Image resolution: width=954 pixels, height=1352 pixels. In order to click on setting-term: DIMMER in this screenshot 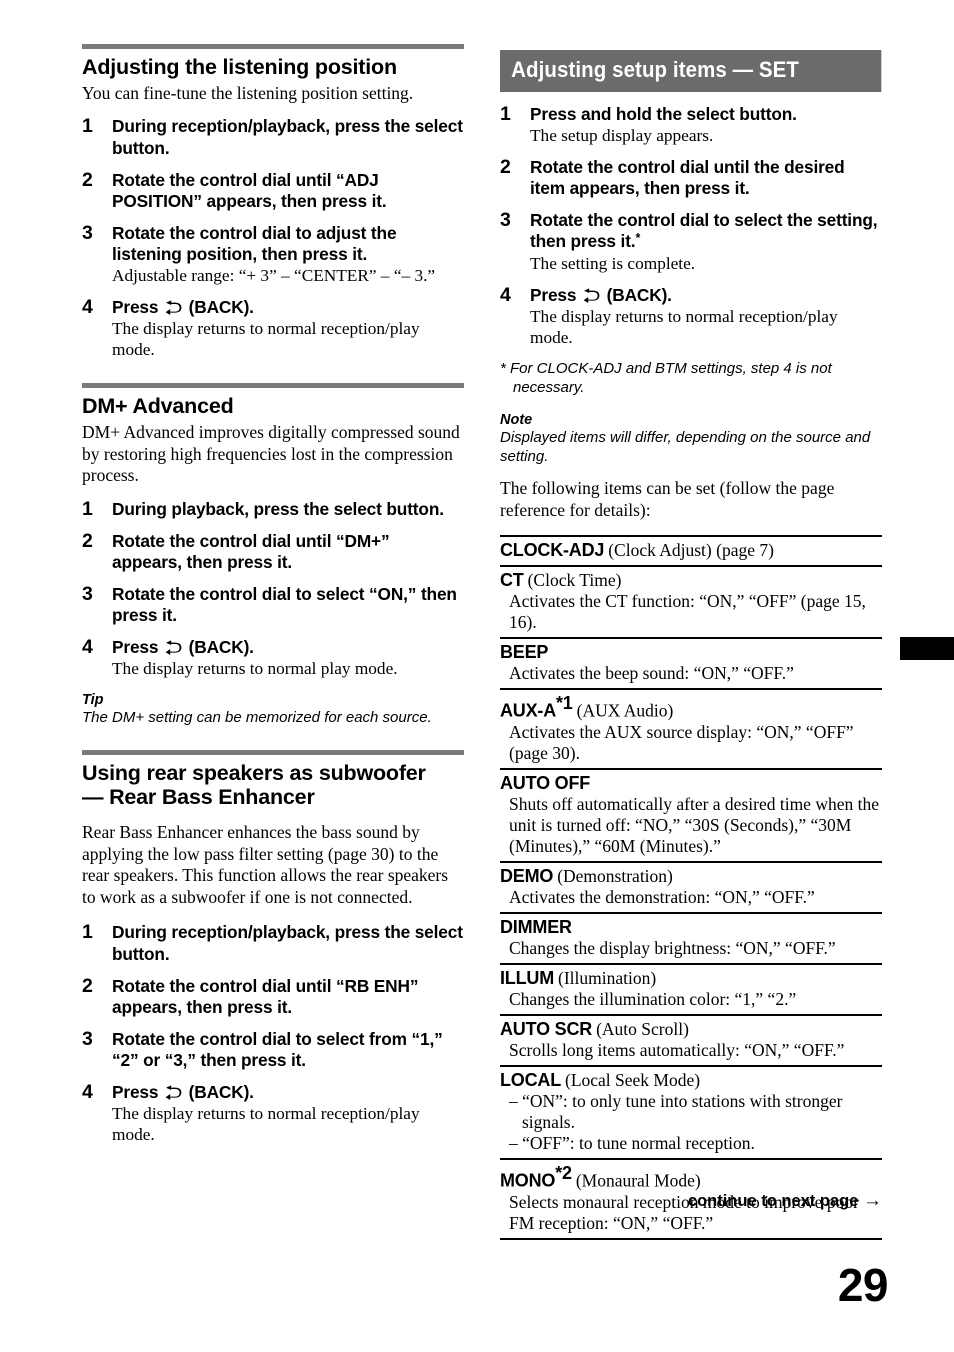, I will do `click(691, 927)`.